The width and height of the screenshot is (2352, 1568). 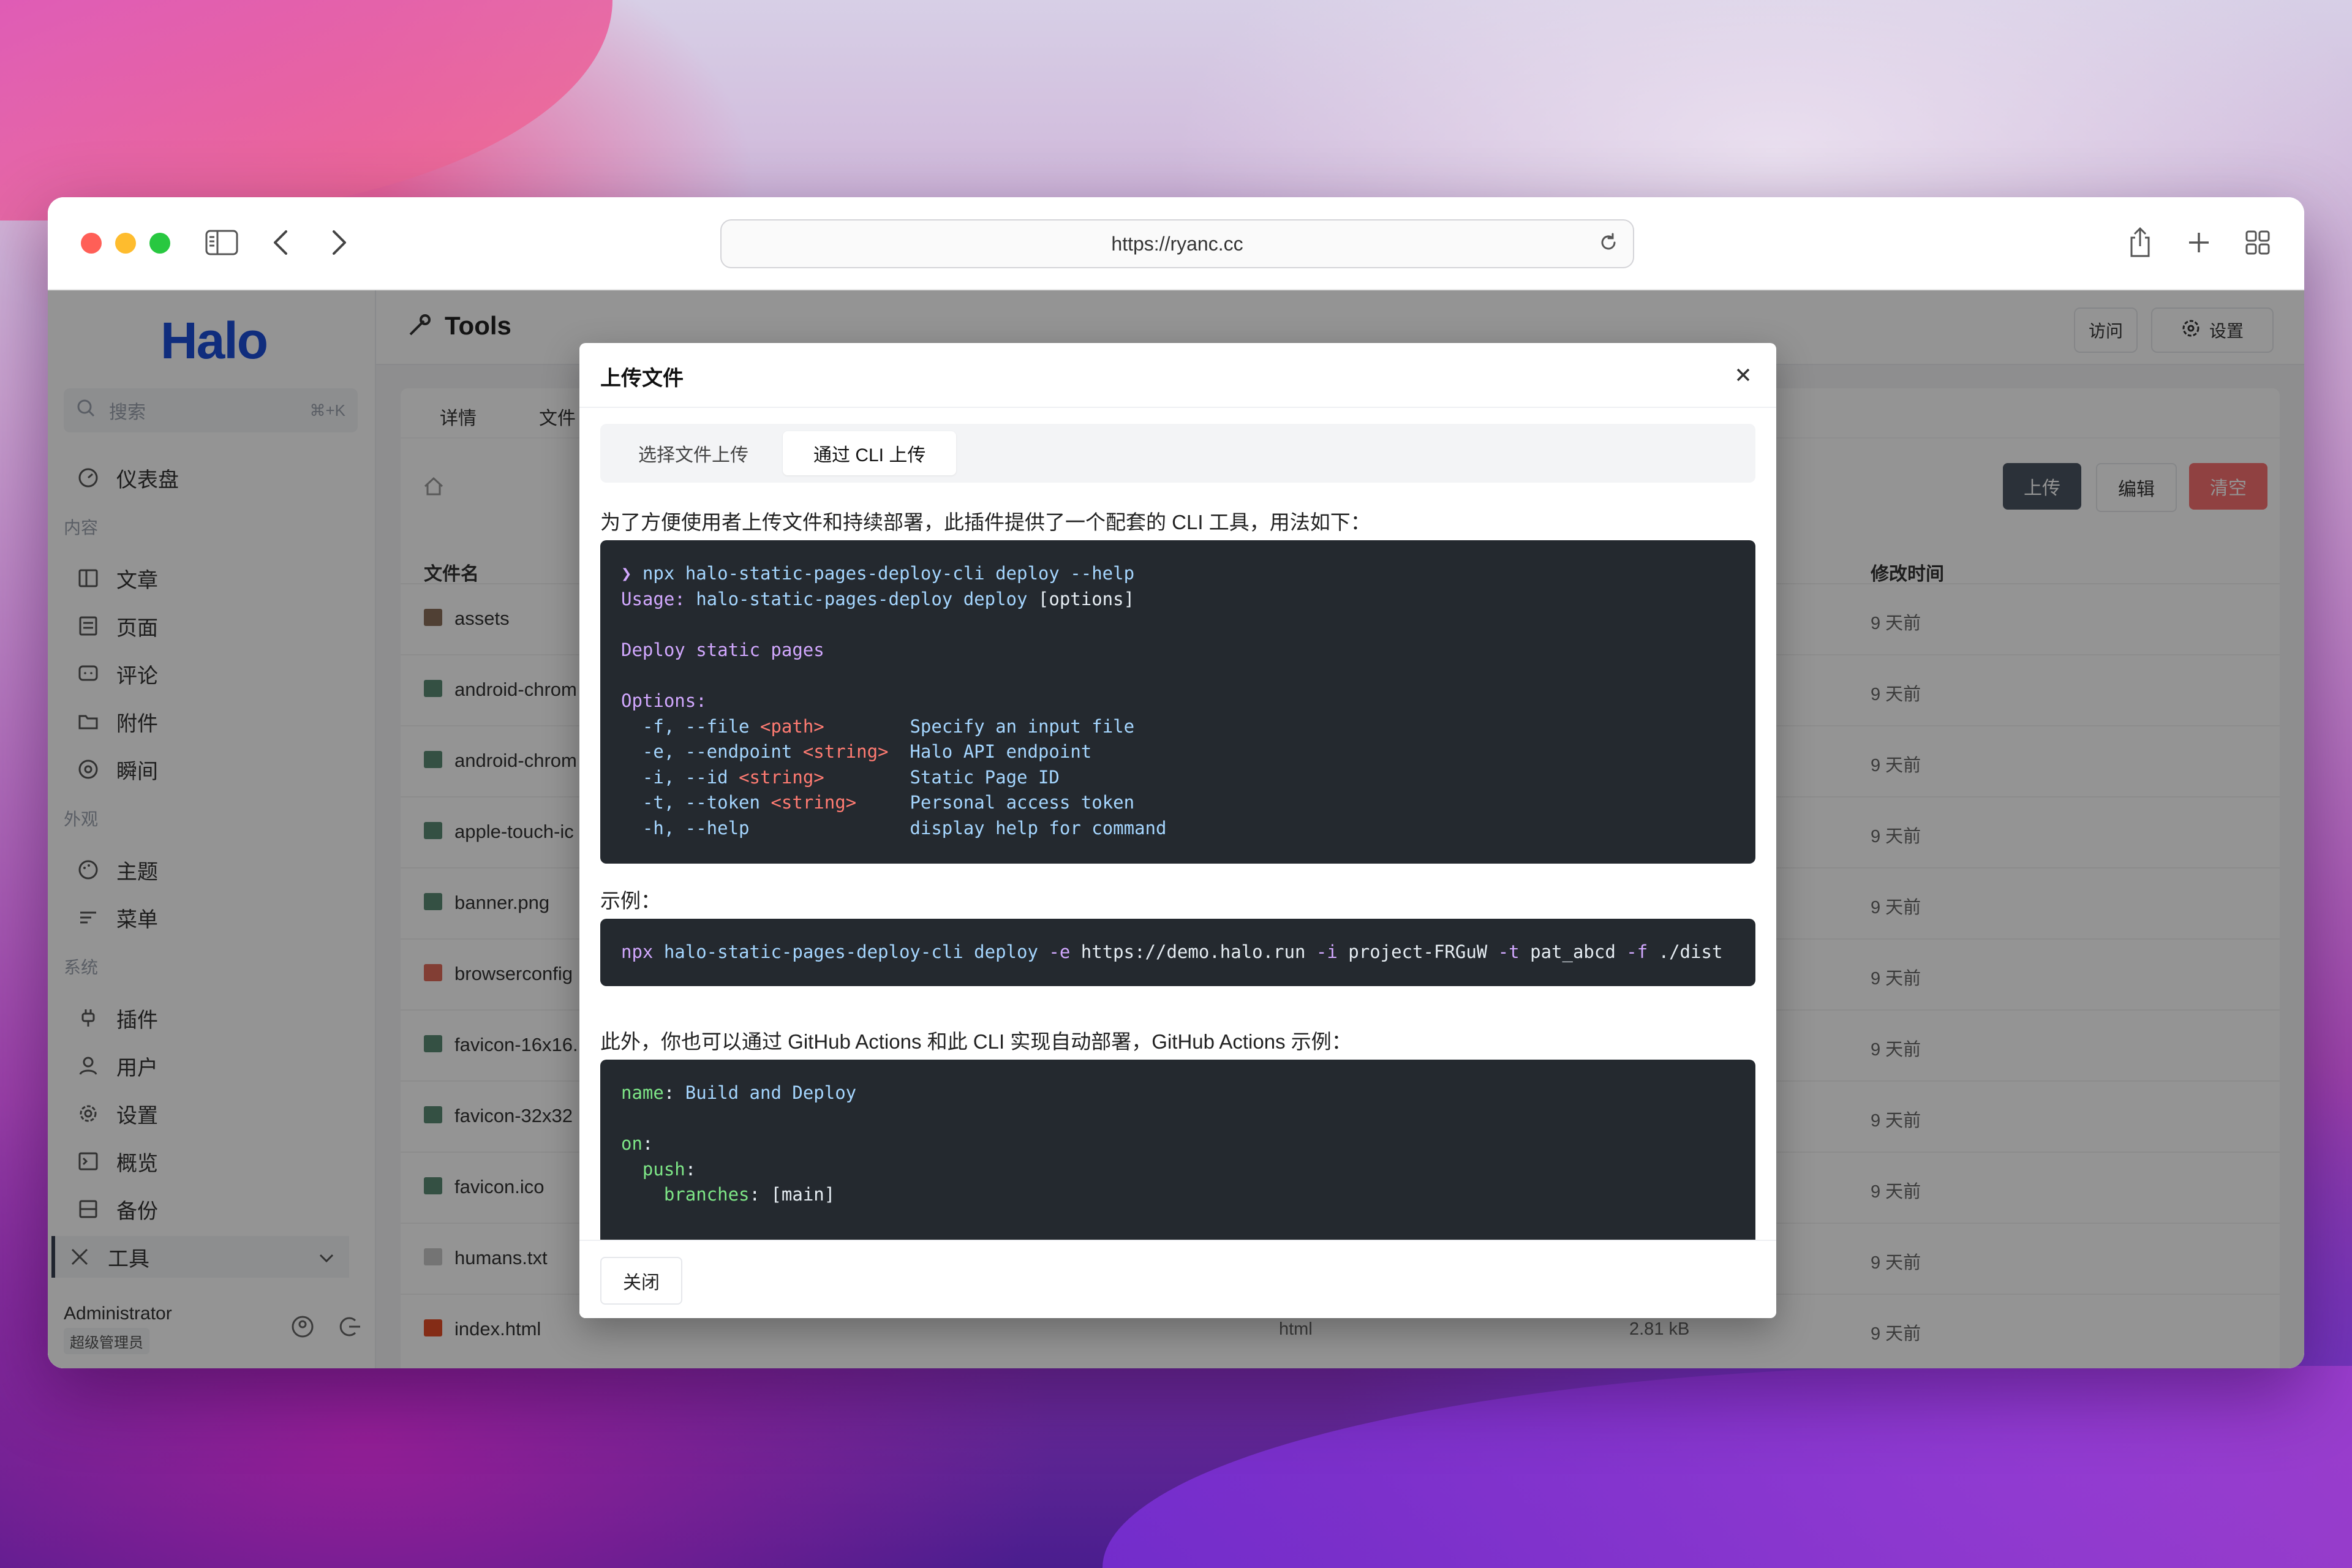 I want to click on tab-cli-upload: 通过 CLI 上传, so click(x=870, y=453).